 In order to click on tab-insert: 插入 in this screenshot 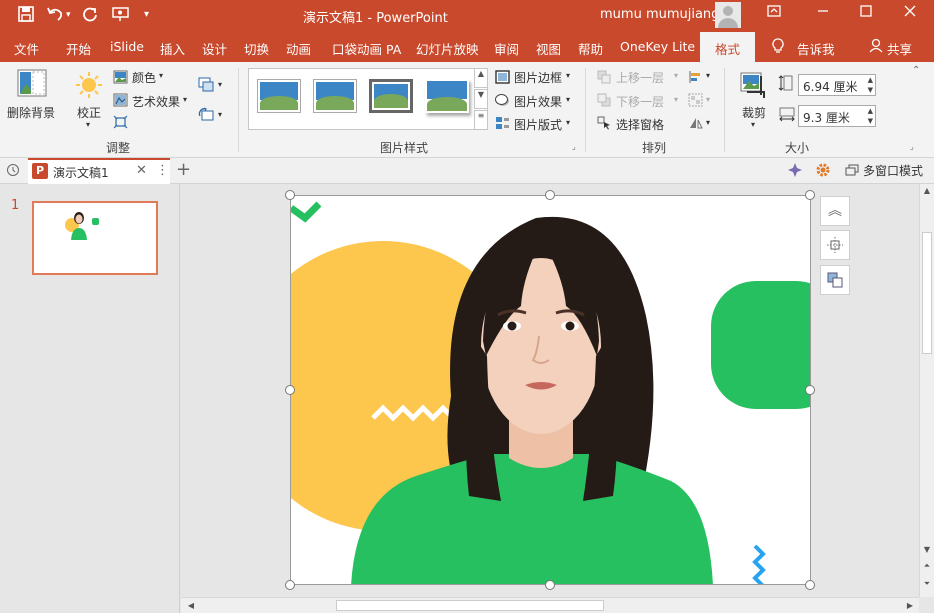, I will do `click(172, 48)`.